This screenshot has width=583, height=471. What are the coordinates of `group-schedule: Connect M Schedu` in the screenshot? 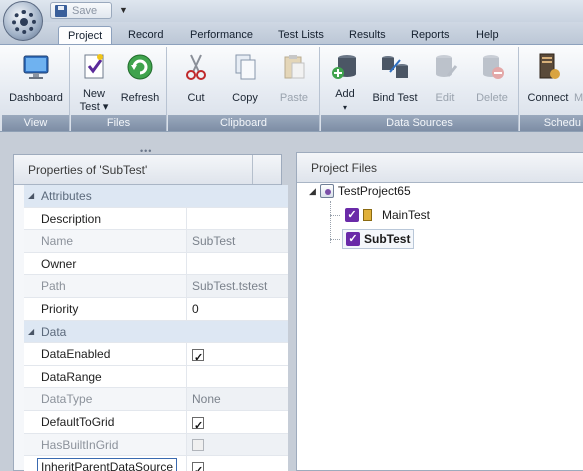 It's located at (551, 89).